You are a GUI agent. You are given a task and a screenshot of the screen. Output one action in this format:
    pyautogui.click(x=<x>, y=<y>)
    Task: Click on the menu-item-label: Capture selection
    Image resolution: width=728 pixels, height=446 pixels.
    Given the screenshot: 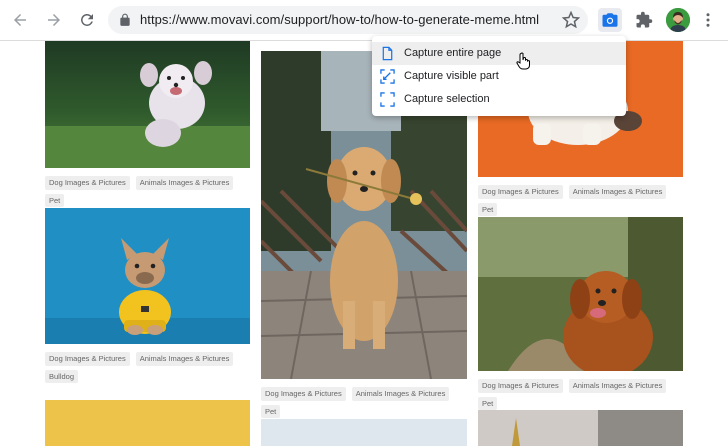 What is the action you would take?
    pyautogui.click(x=447, y=99)
    